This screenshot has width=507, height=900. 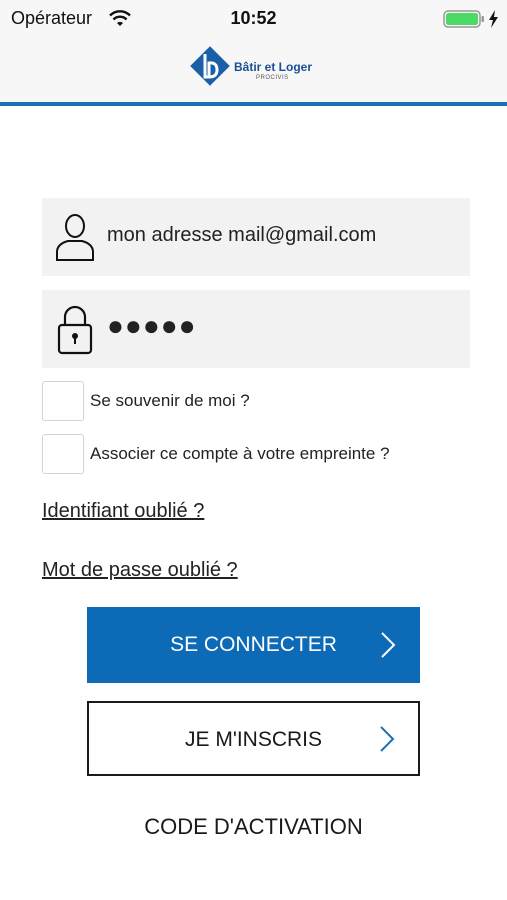 I want to click on lock-icon, so click(x=75, y=330).